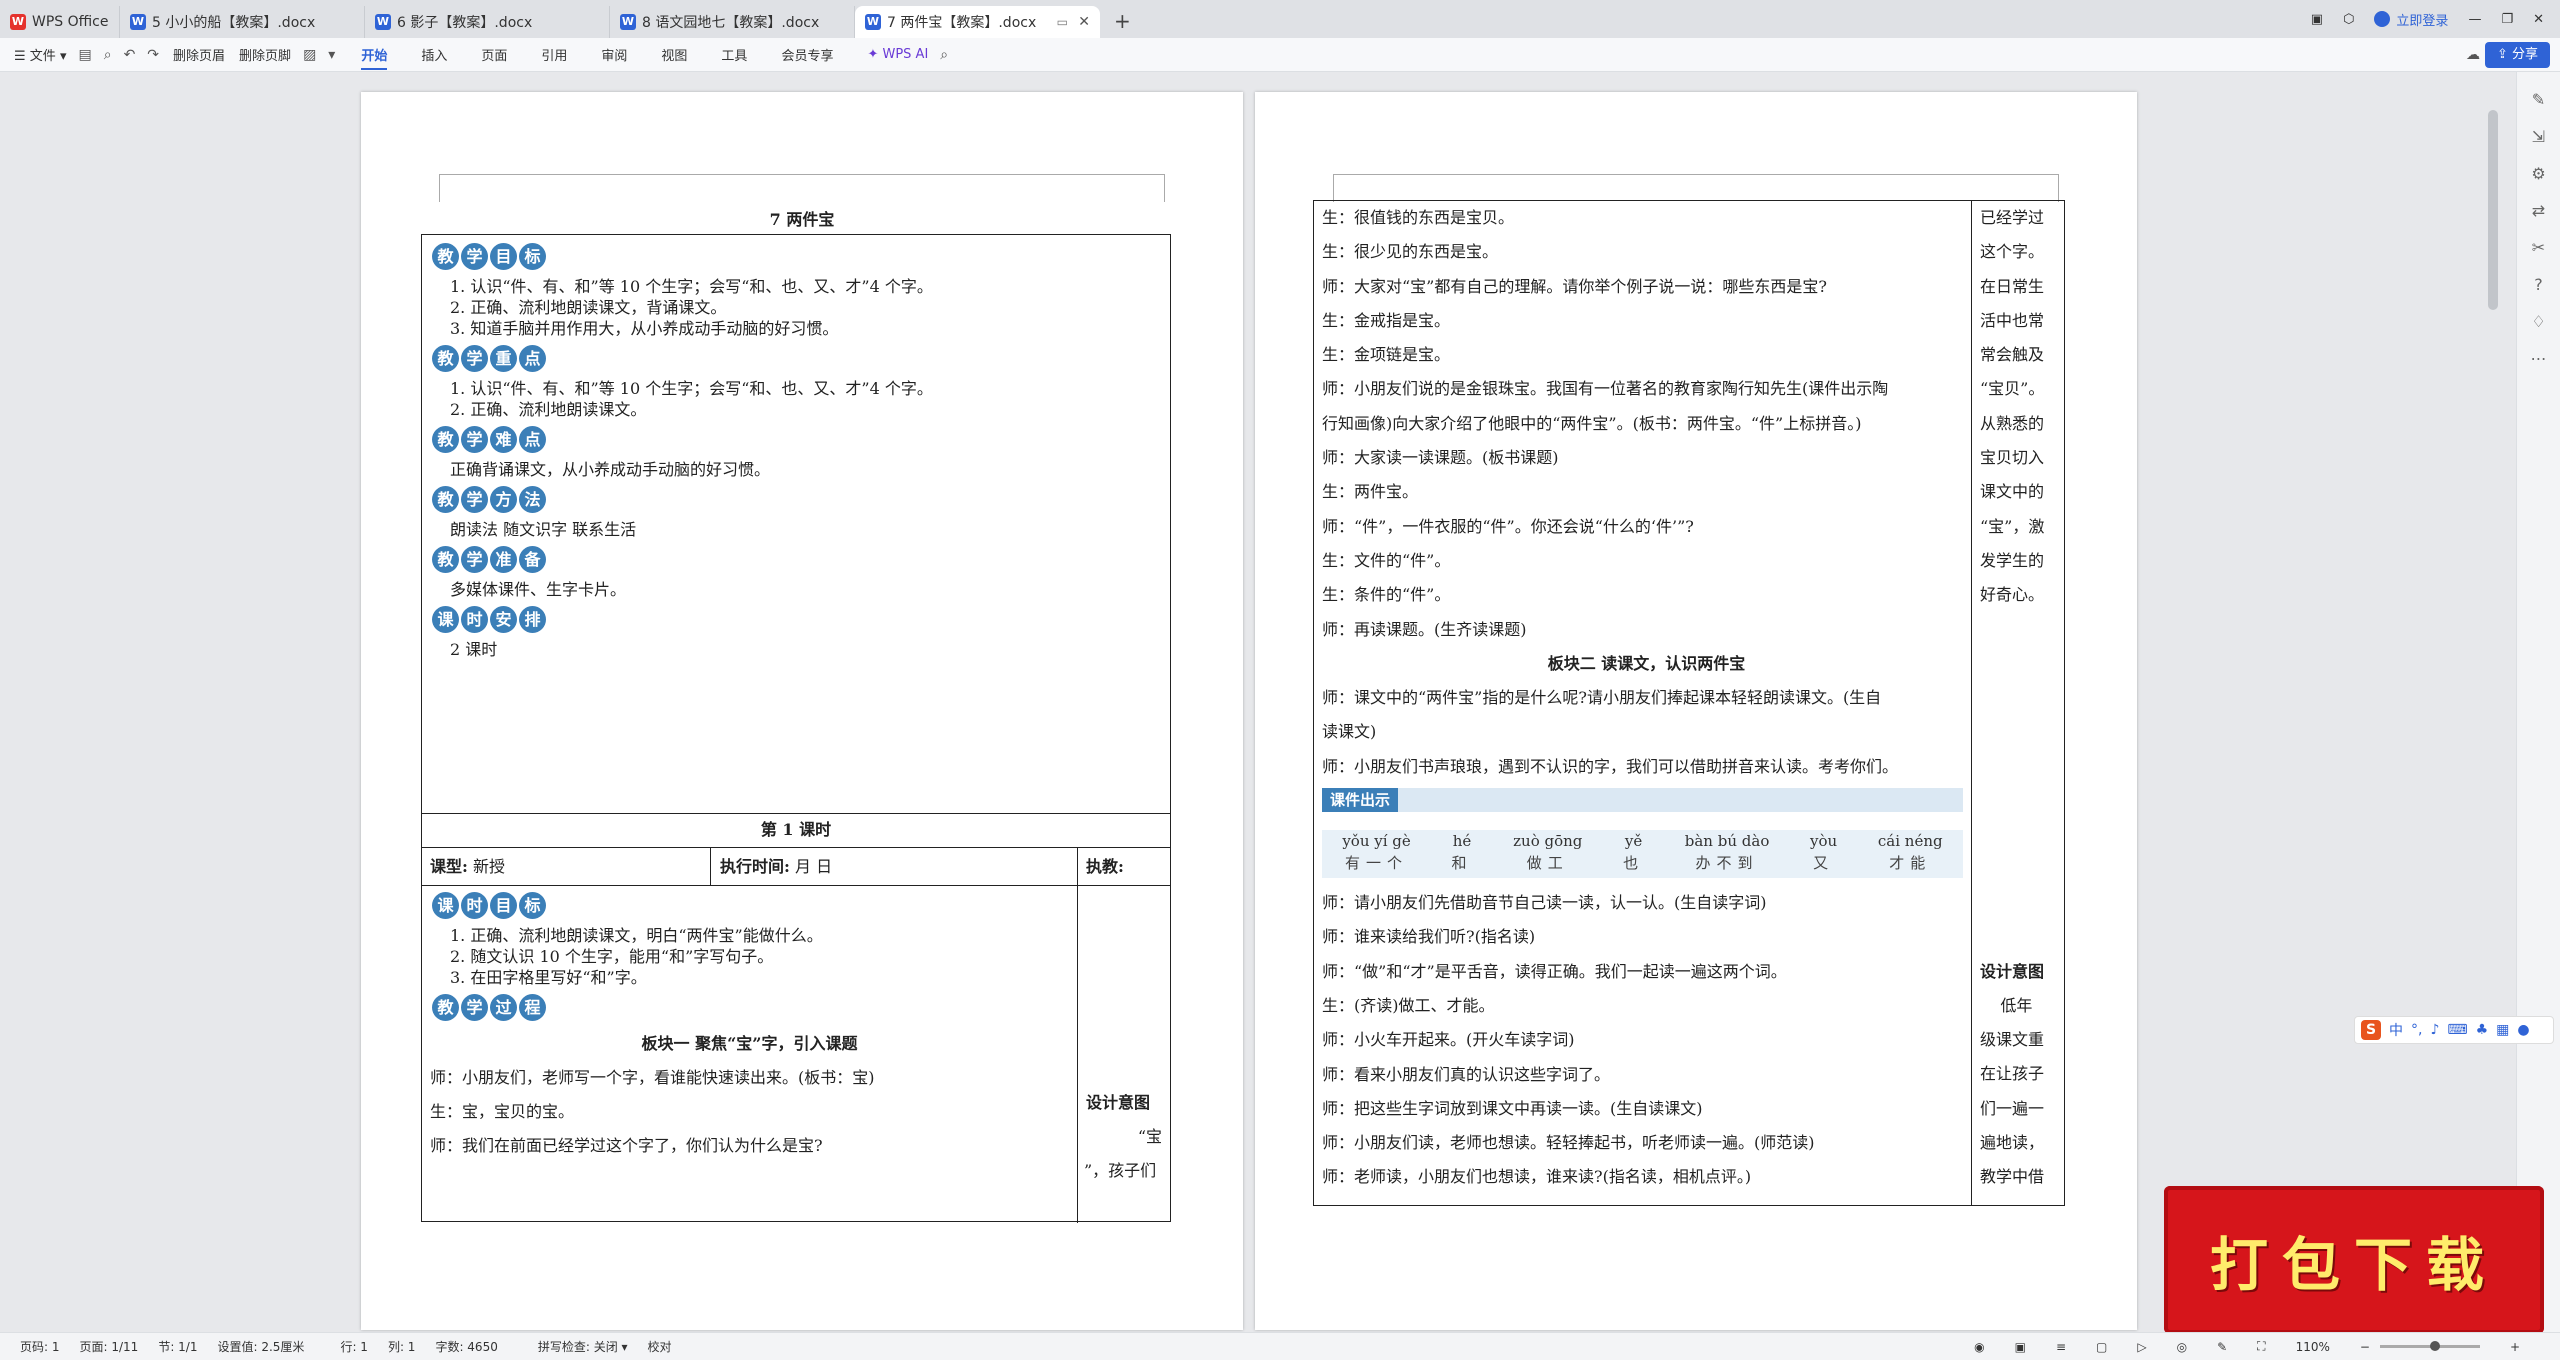  Describe the element at coordinates (660, 1346) in the screenshot. I see `proofread-button: 校对` at that location.